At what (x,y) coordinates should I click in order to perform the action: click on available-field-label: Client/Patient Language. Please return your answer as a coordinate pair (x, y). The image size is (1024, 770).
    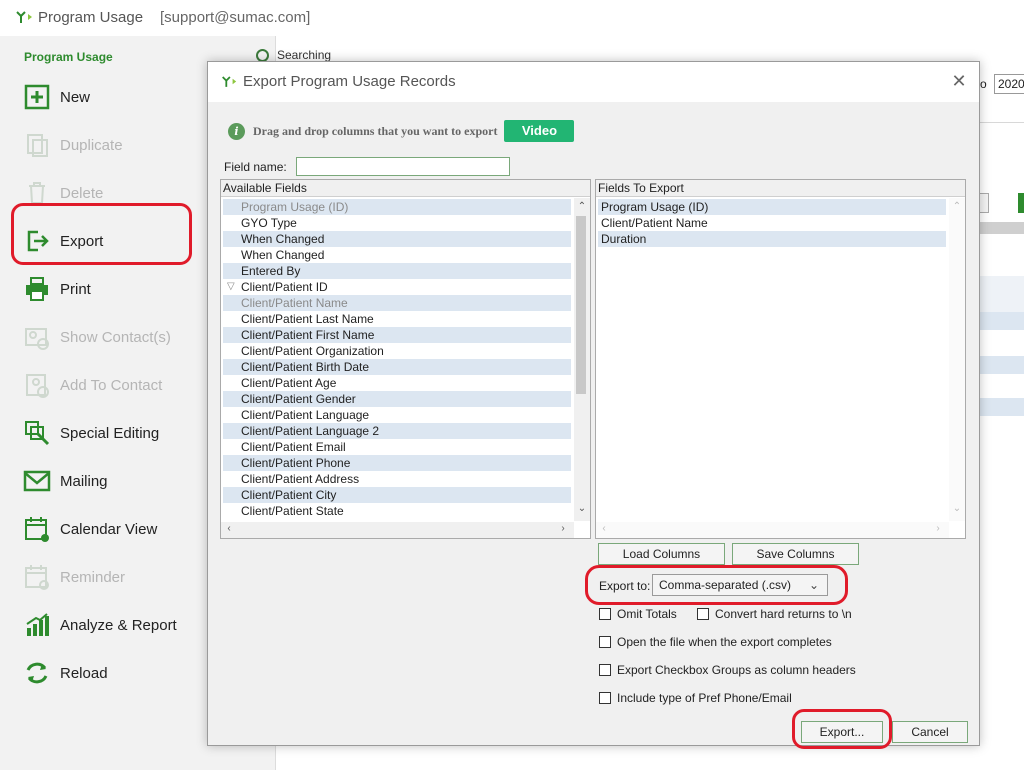
    Looking at the image, I should click on (305, 415).